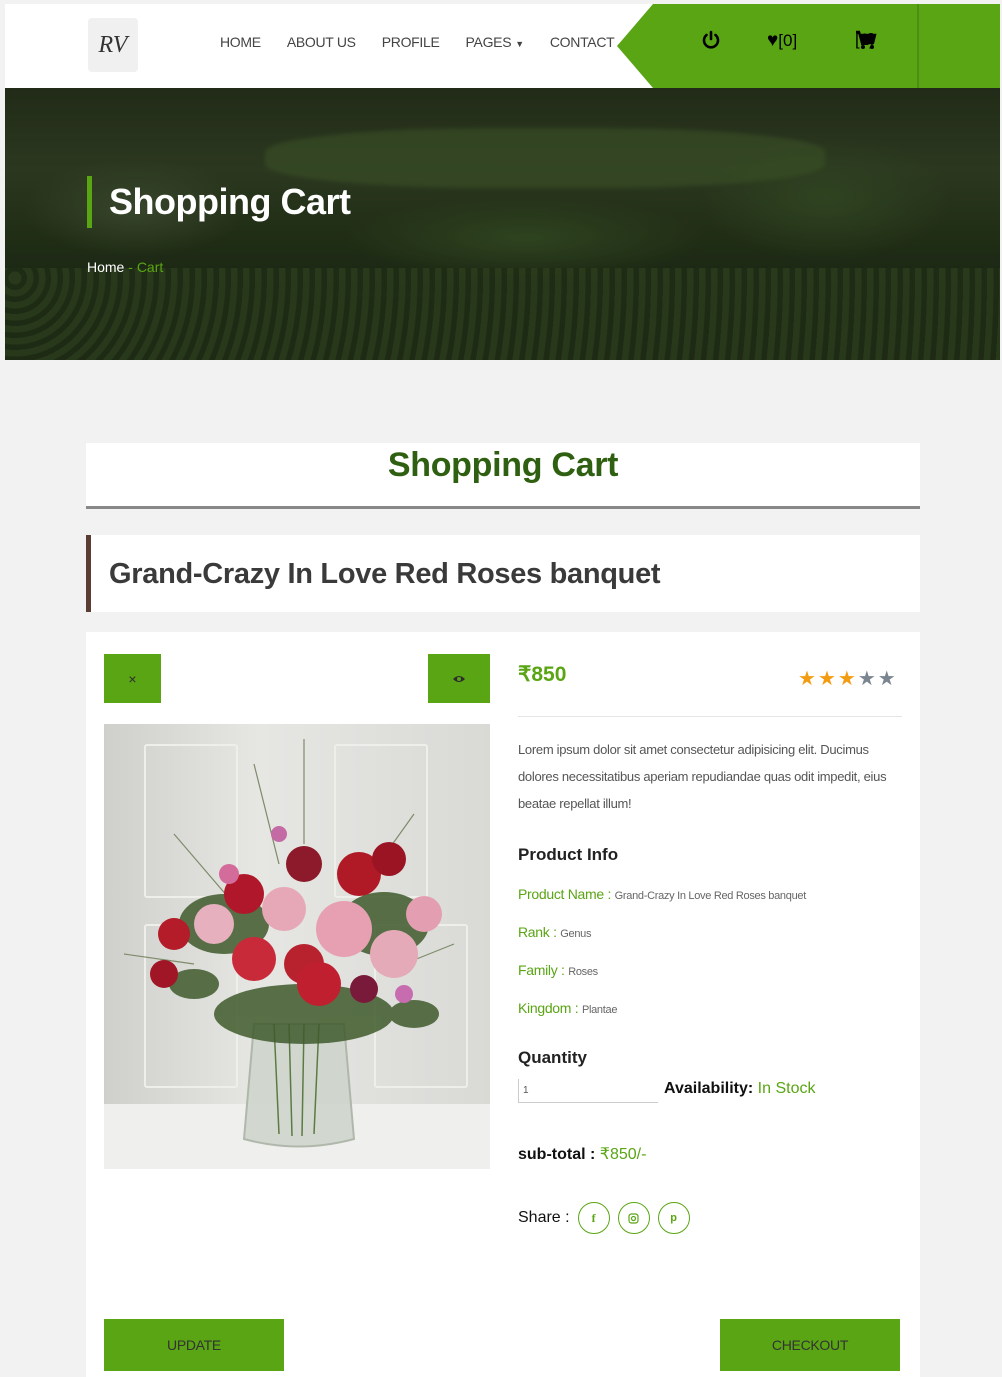 The image size is (1002, 1377). I want to click on info-key: Kingdom, so click(545, 1008).